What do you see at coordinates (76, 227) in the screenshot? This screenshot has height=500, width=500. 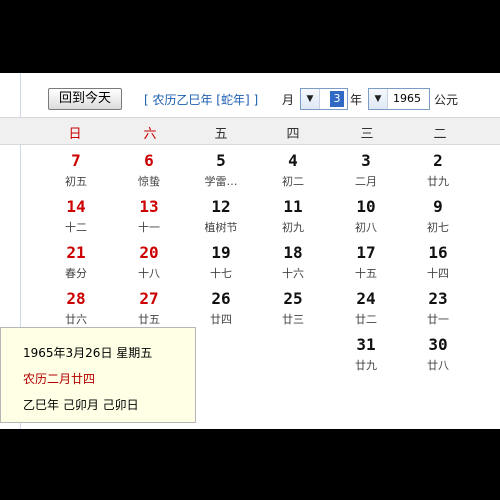 I see `lunar-date: 十二` at bounding box center [76, 227].